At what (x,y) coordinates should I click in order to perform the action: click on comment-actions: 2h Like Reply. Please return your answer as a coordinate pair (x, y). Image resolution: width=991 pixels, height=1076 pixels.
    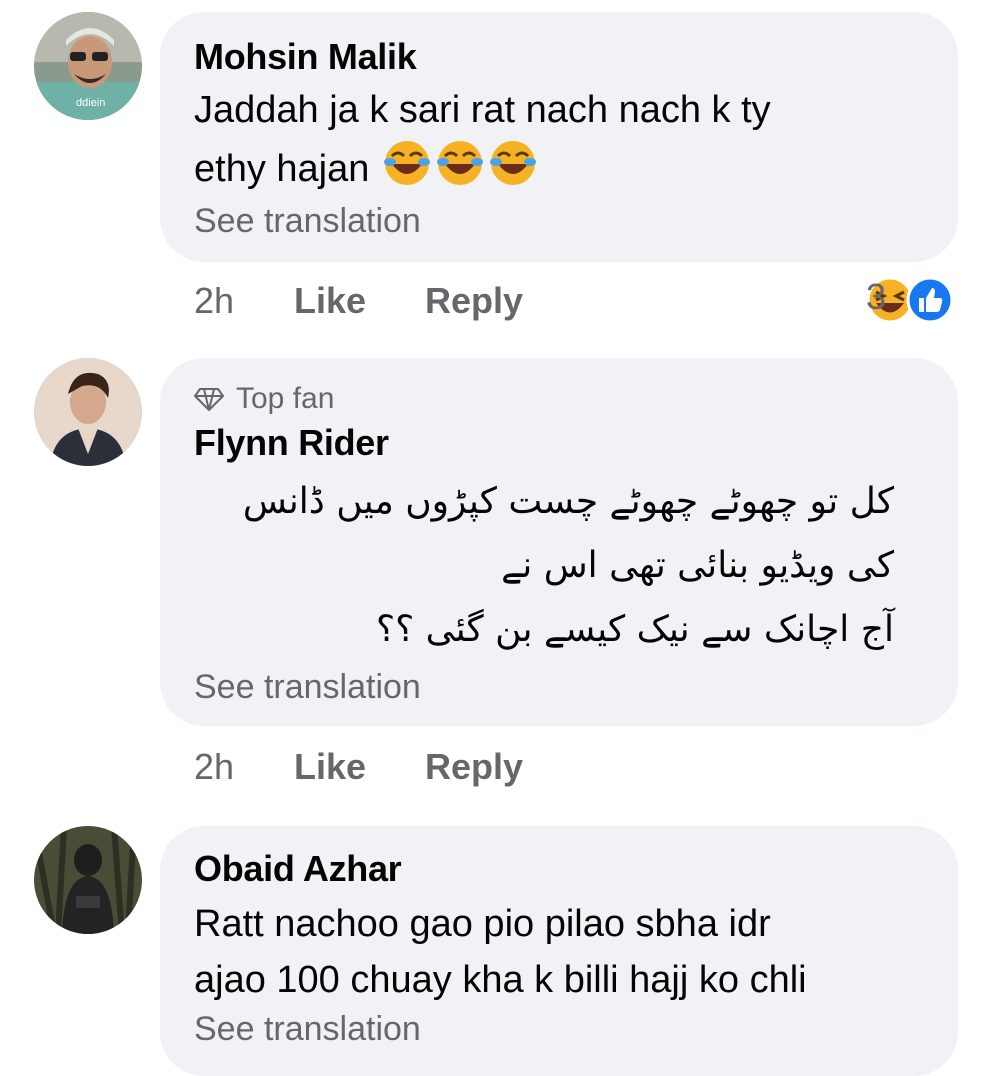
    Looking at the image, I should click on (584, 771).